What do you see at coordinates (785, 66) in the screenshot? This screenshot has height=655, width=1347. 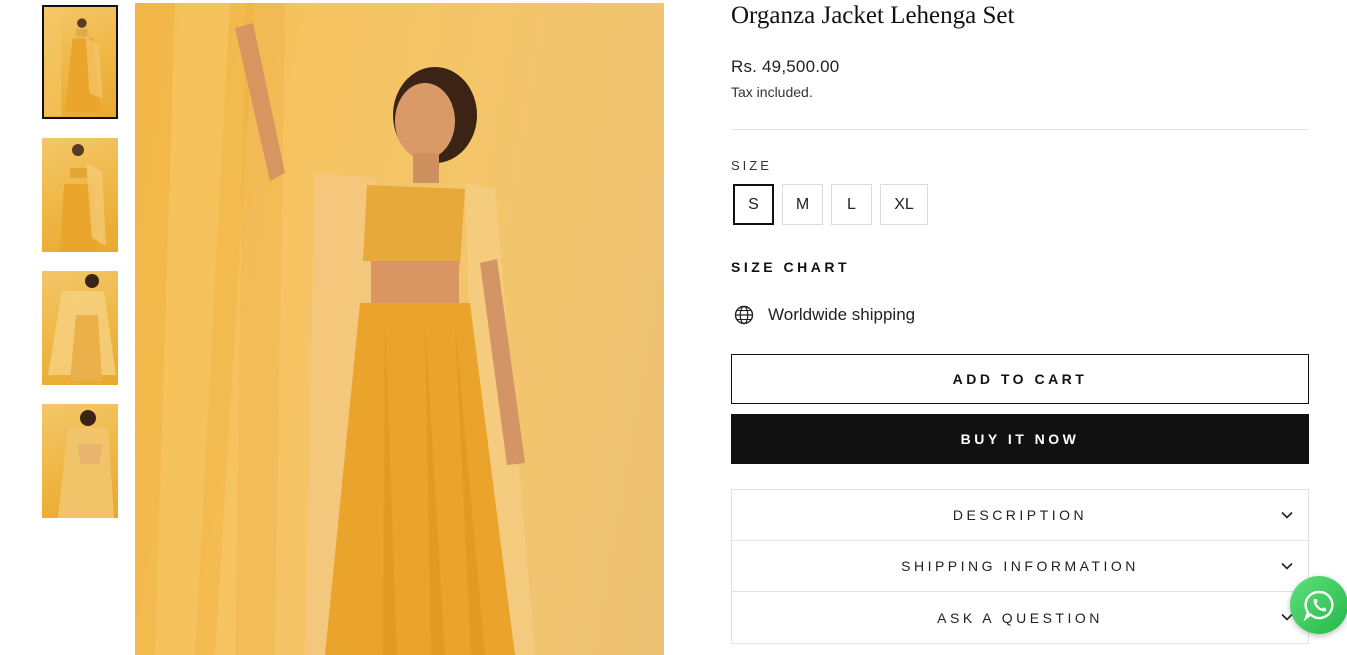 I see `product-price: Rs. 49,500.00` at bounding box center [785, 66].